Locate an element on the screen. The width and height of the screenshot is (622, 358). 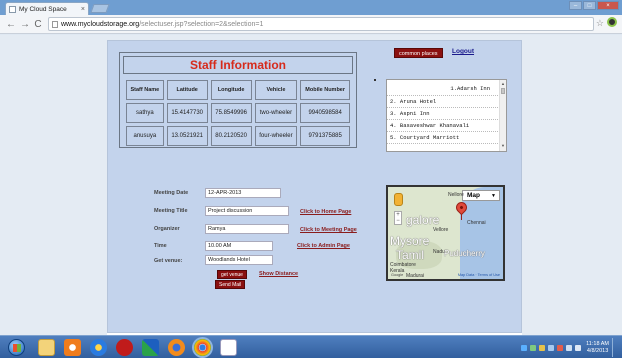
clock-date: 4/8/2013 is located at coordinates (597, 350).